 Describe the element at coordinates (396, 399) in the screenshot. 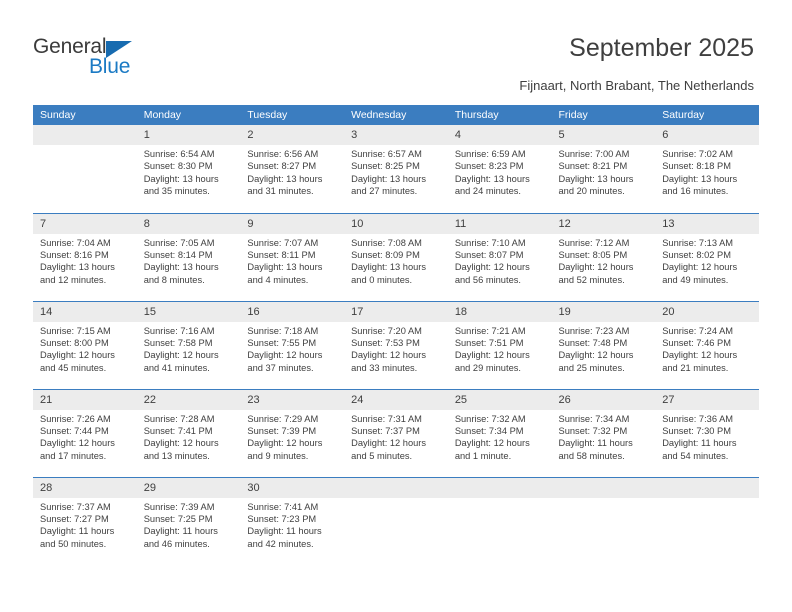

I see `day-number: 24` at that location.